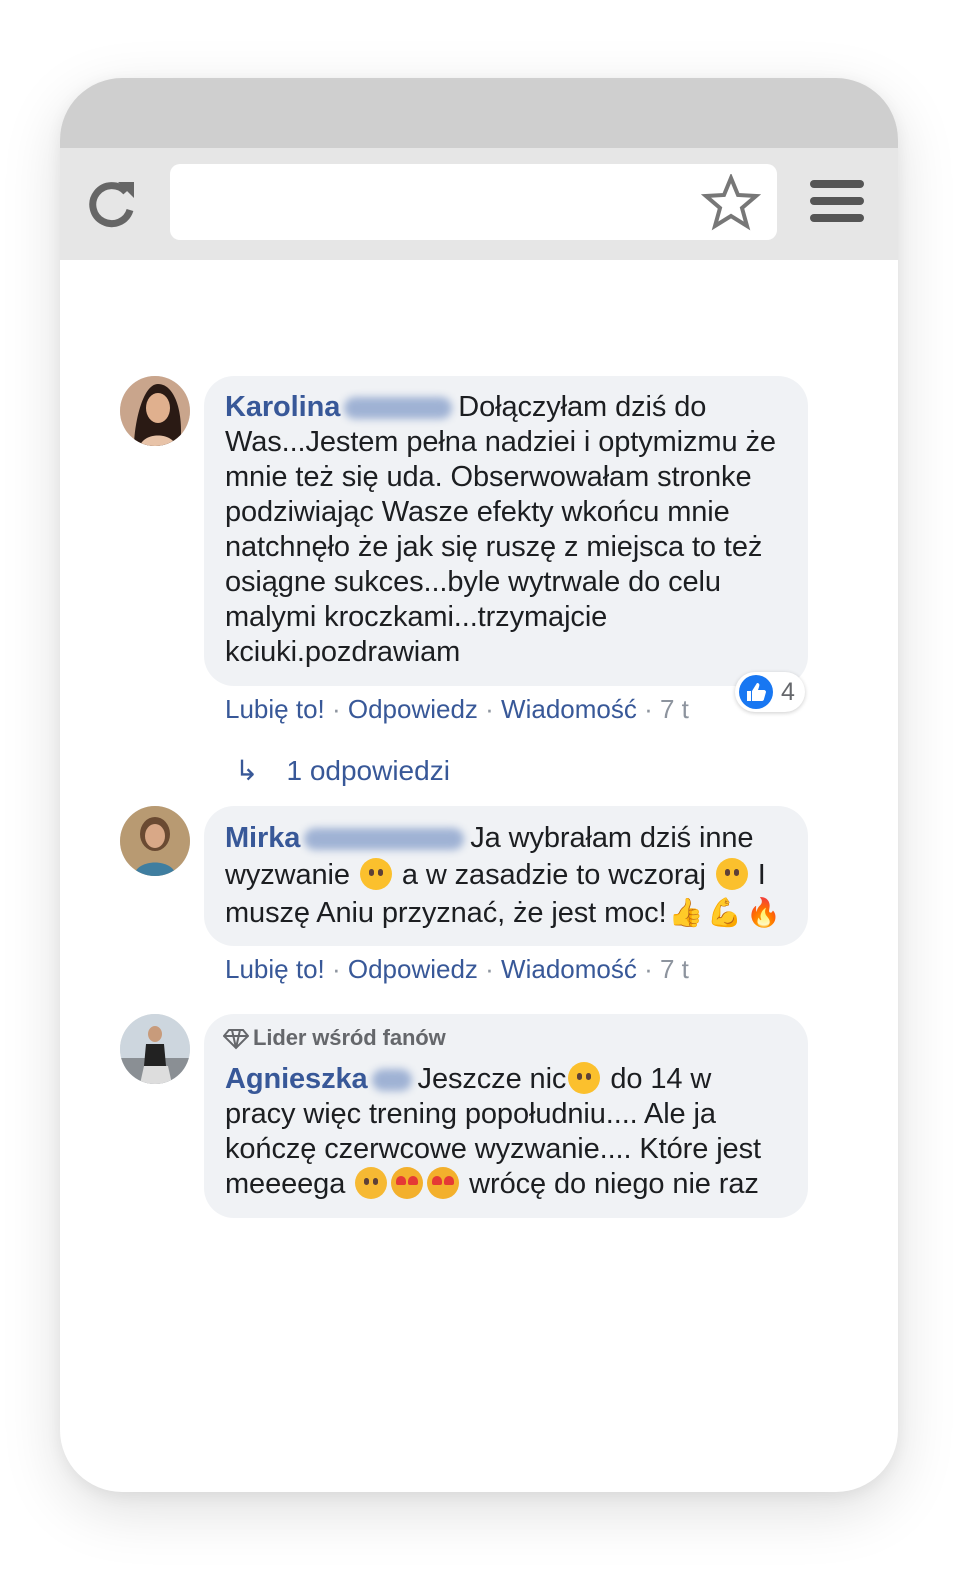 This screenshot has width=980, height=1590. Describe the element at coordinates (112, 204) in the screenshot. I see `reload-icon` at that location.